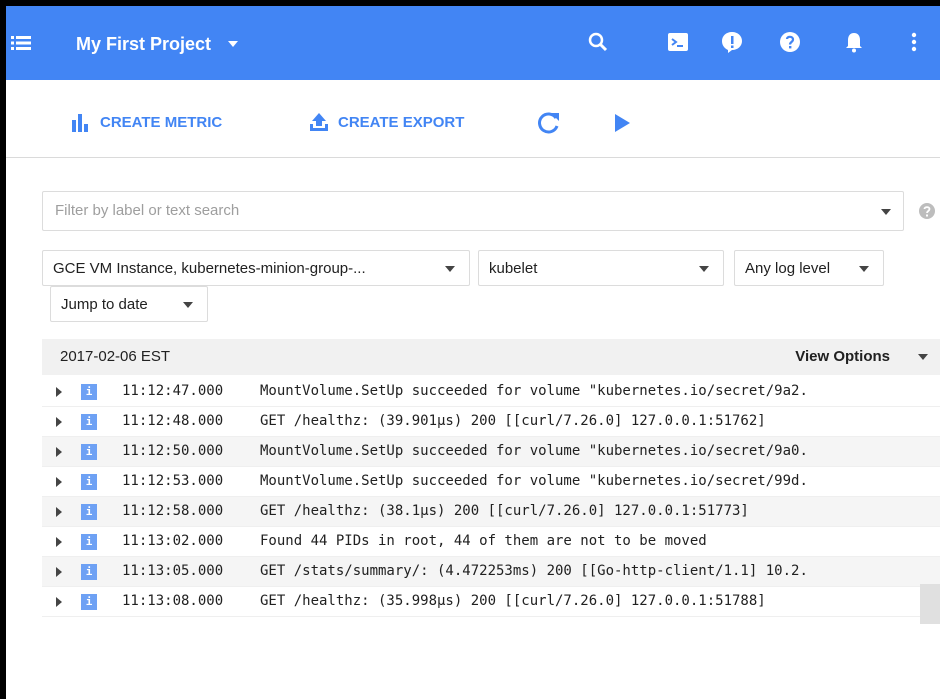 Image resolution: width=940 pixels, height=699 pixels. I want to click on create-export-button: CREATE EXPORT, so click(386, 122).